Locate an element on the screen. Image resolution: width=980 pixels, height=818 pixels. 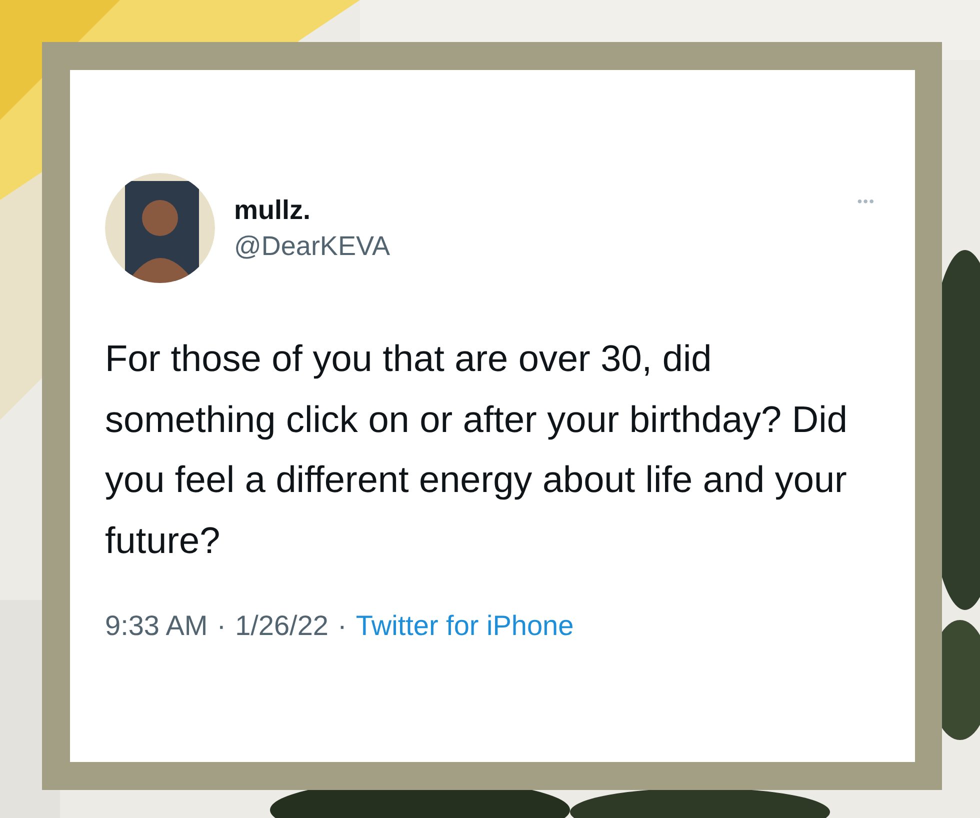
timestamp-text: 9:33 AM is located at coordinates (156, 626).